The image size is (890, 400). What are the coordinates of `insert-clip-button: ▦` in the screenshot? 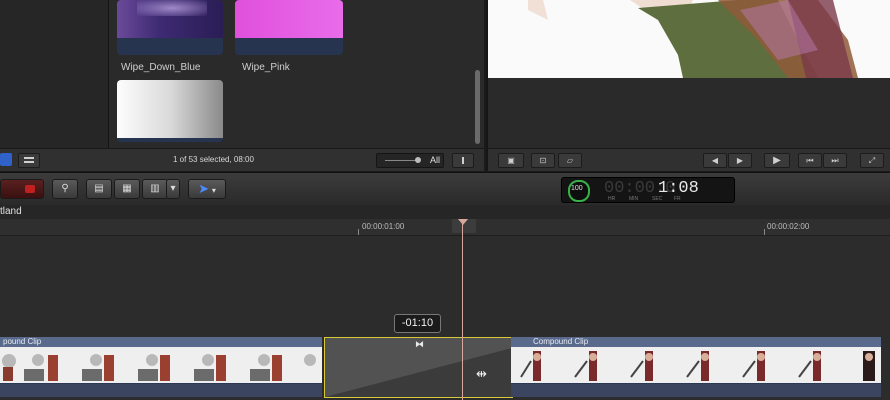 It's located at (127, 189).